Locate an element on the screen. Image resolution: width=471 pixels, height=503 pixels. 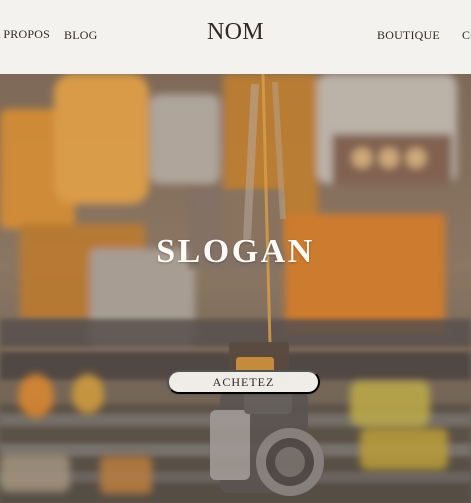
site-header: A PROPOS BLOG NOM BOUTIQUE CONTACT is located at coordinates (235, 37).